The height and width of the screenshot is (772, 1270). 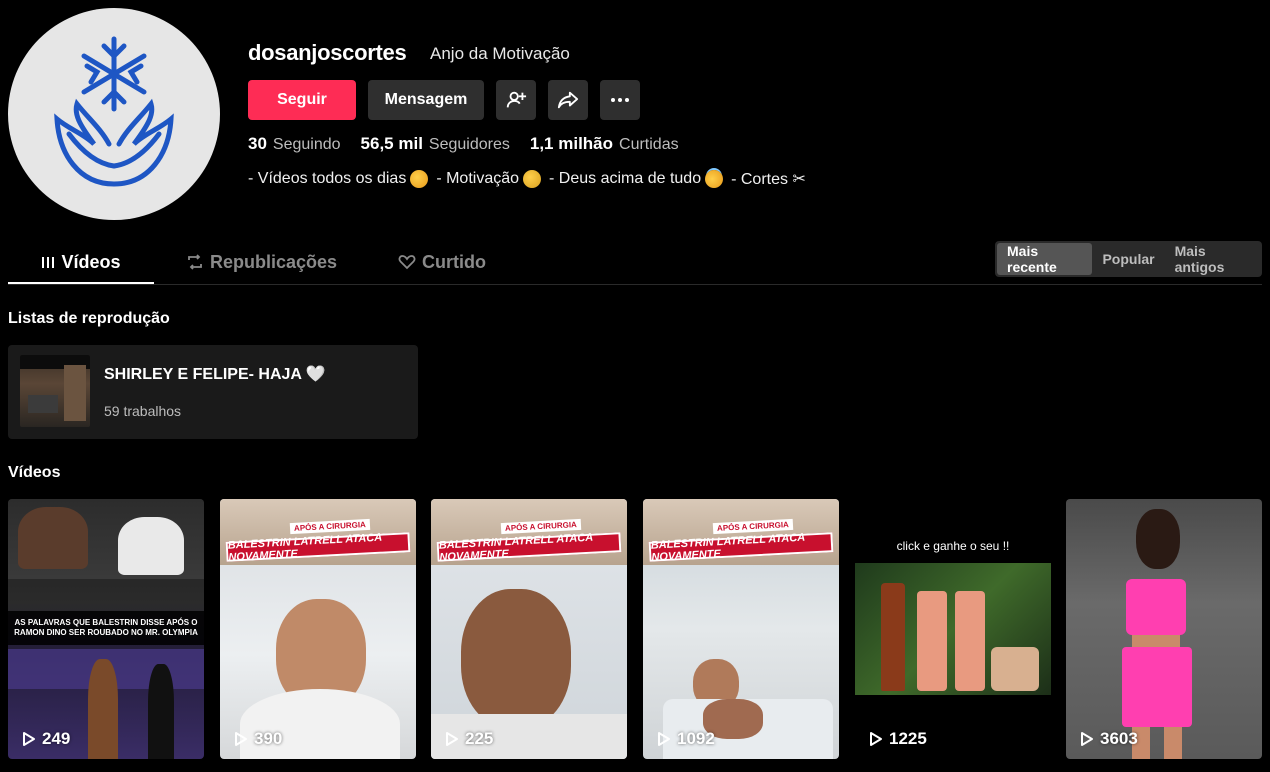 I want to click on view-count: 225, so click(x=469, y=739).